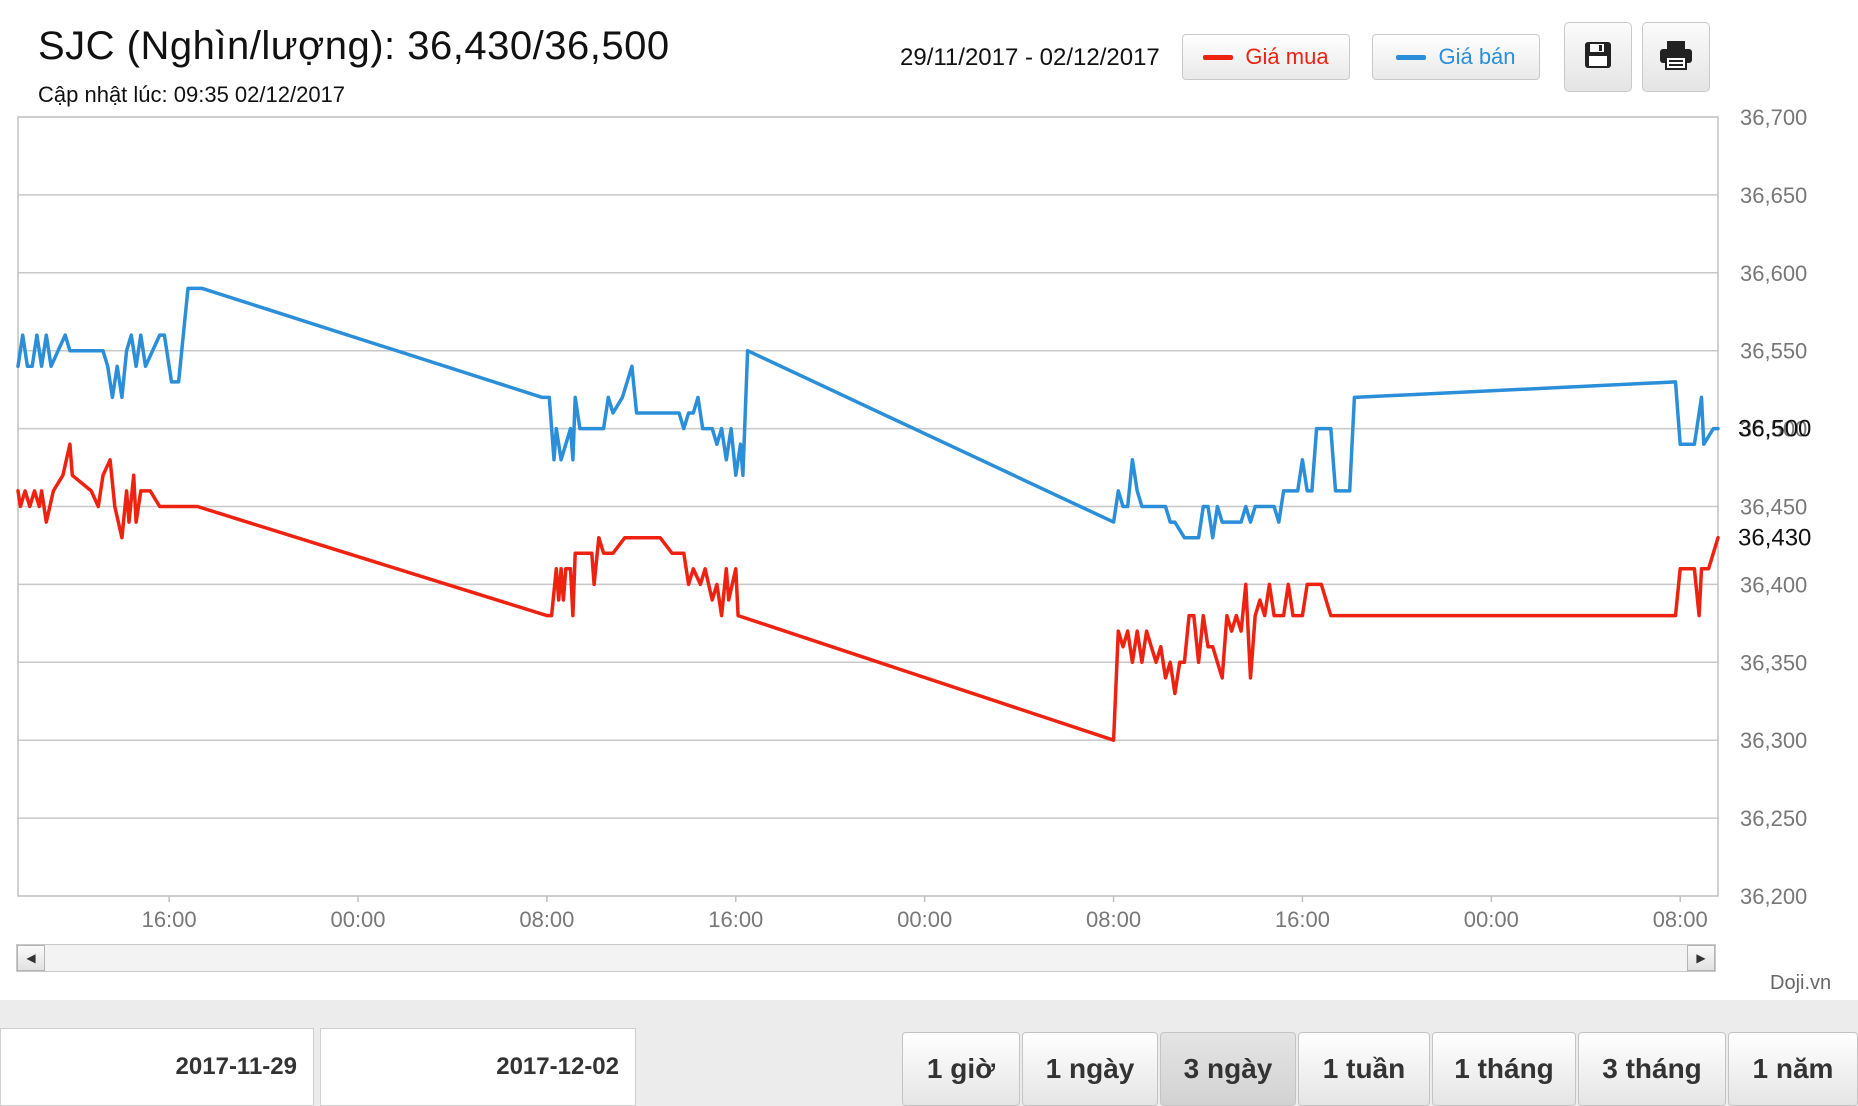 This screenshot has width=1858, height=1106. What do you see at coordinates (1793, 1069) in the screenshot?
I see `range-button-1-year: 1 năm` at bounding box center [1793, 1069].